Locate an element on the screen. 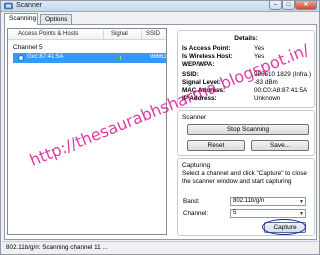 The image size is (320, 255). reset-button: Reset is located at coordinates (216, 145).